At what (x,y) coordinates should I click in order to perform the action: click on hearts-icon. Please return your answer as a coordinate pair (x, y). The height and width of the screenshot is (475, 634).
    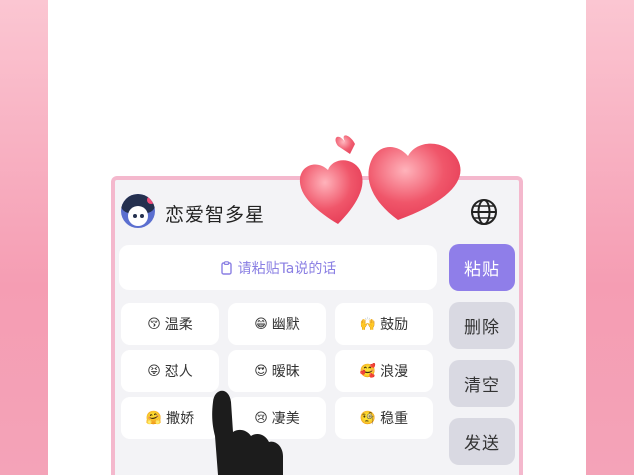
    Looking at the image, I should click on (380, 179).